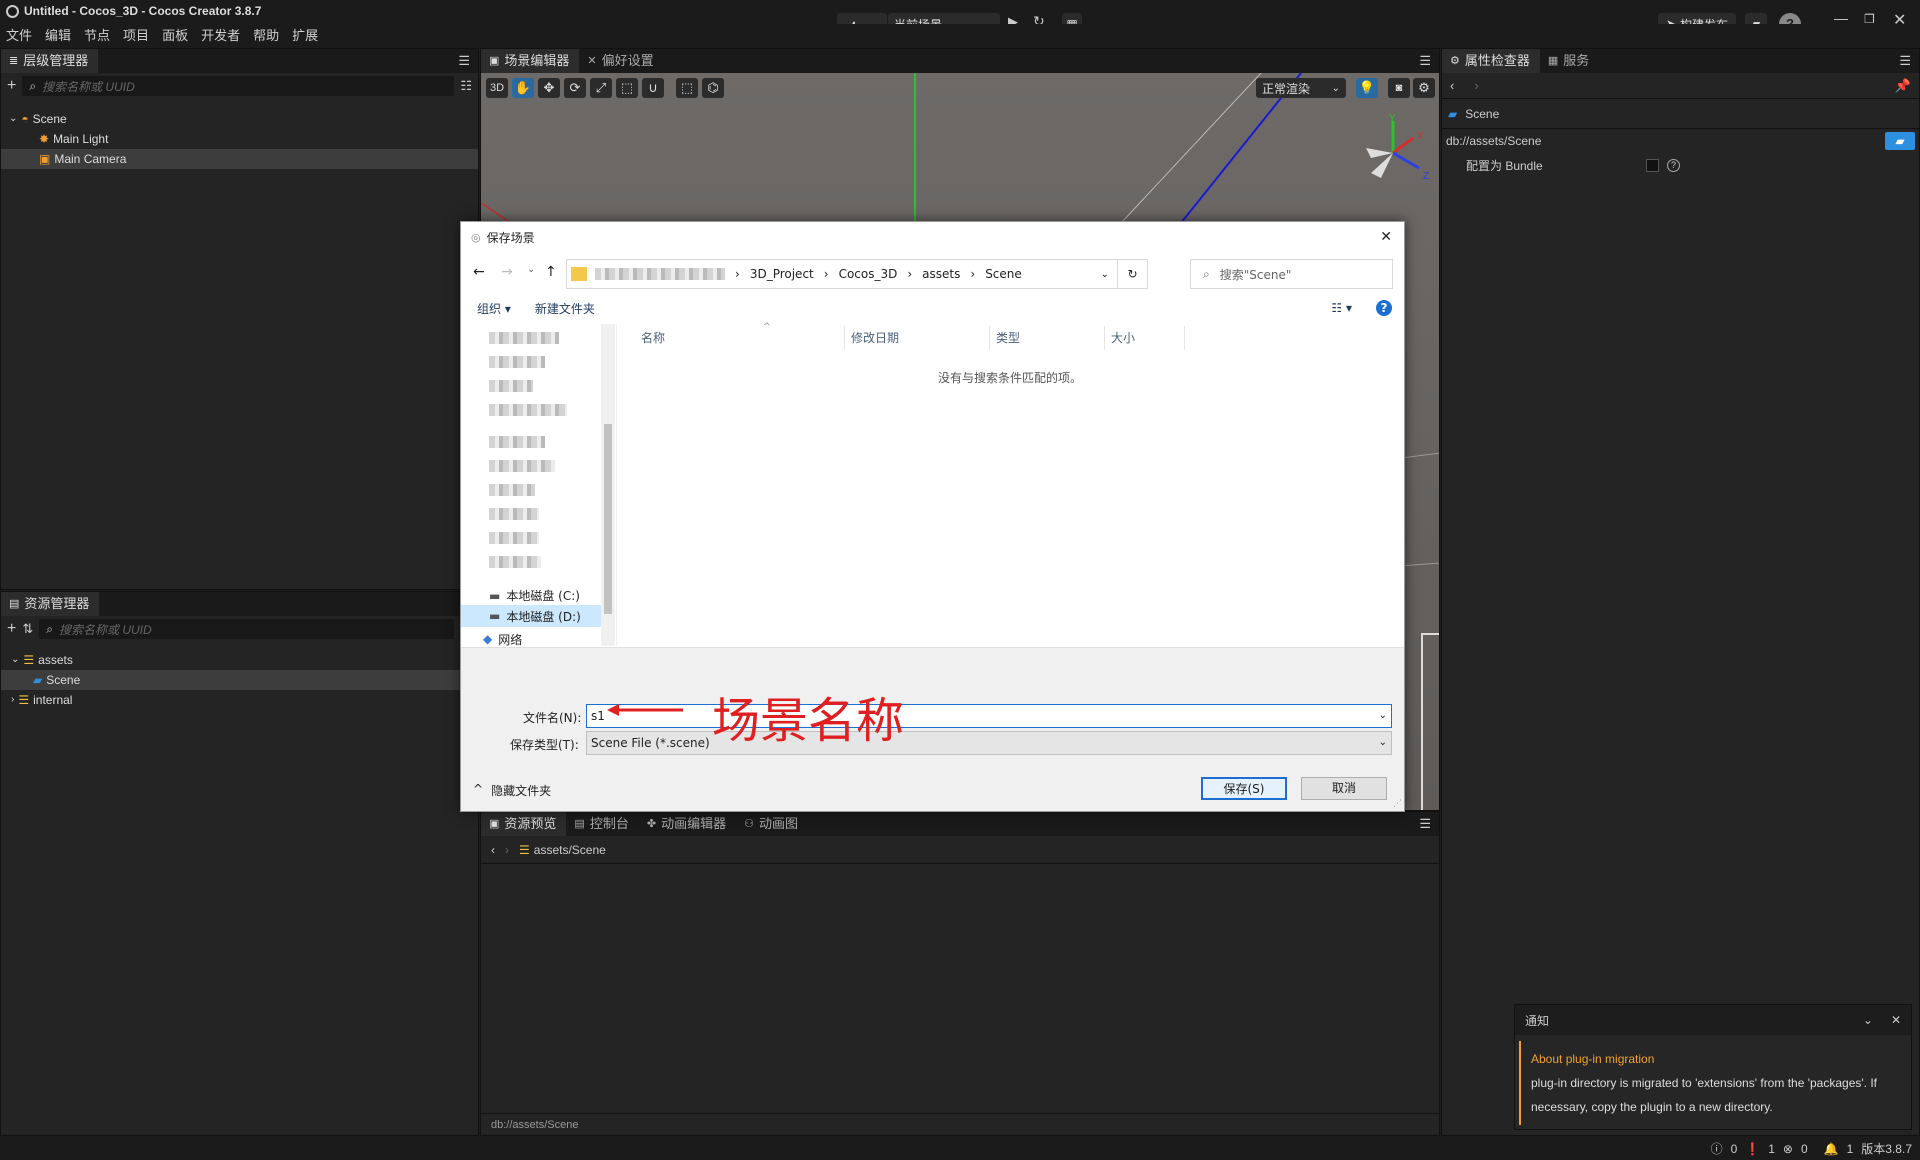 The image size is (1920, 1160). What do you see at coordinates (608, 519) in the screenshot?
I see `nav-scrollbar-thumb` at bounding box center [608, 519].